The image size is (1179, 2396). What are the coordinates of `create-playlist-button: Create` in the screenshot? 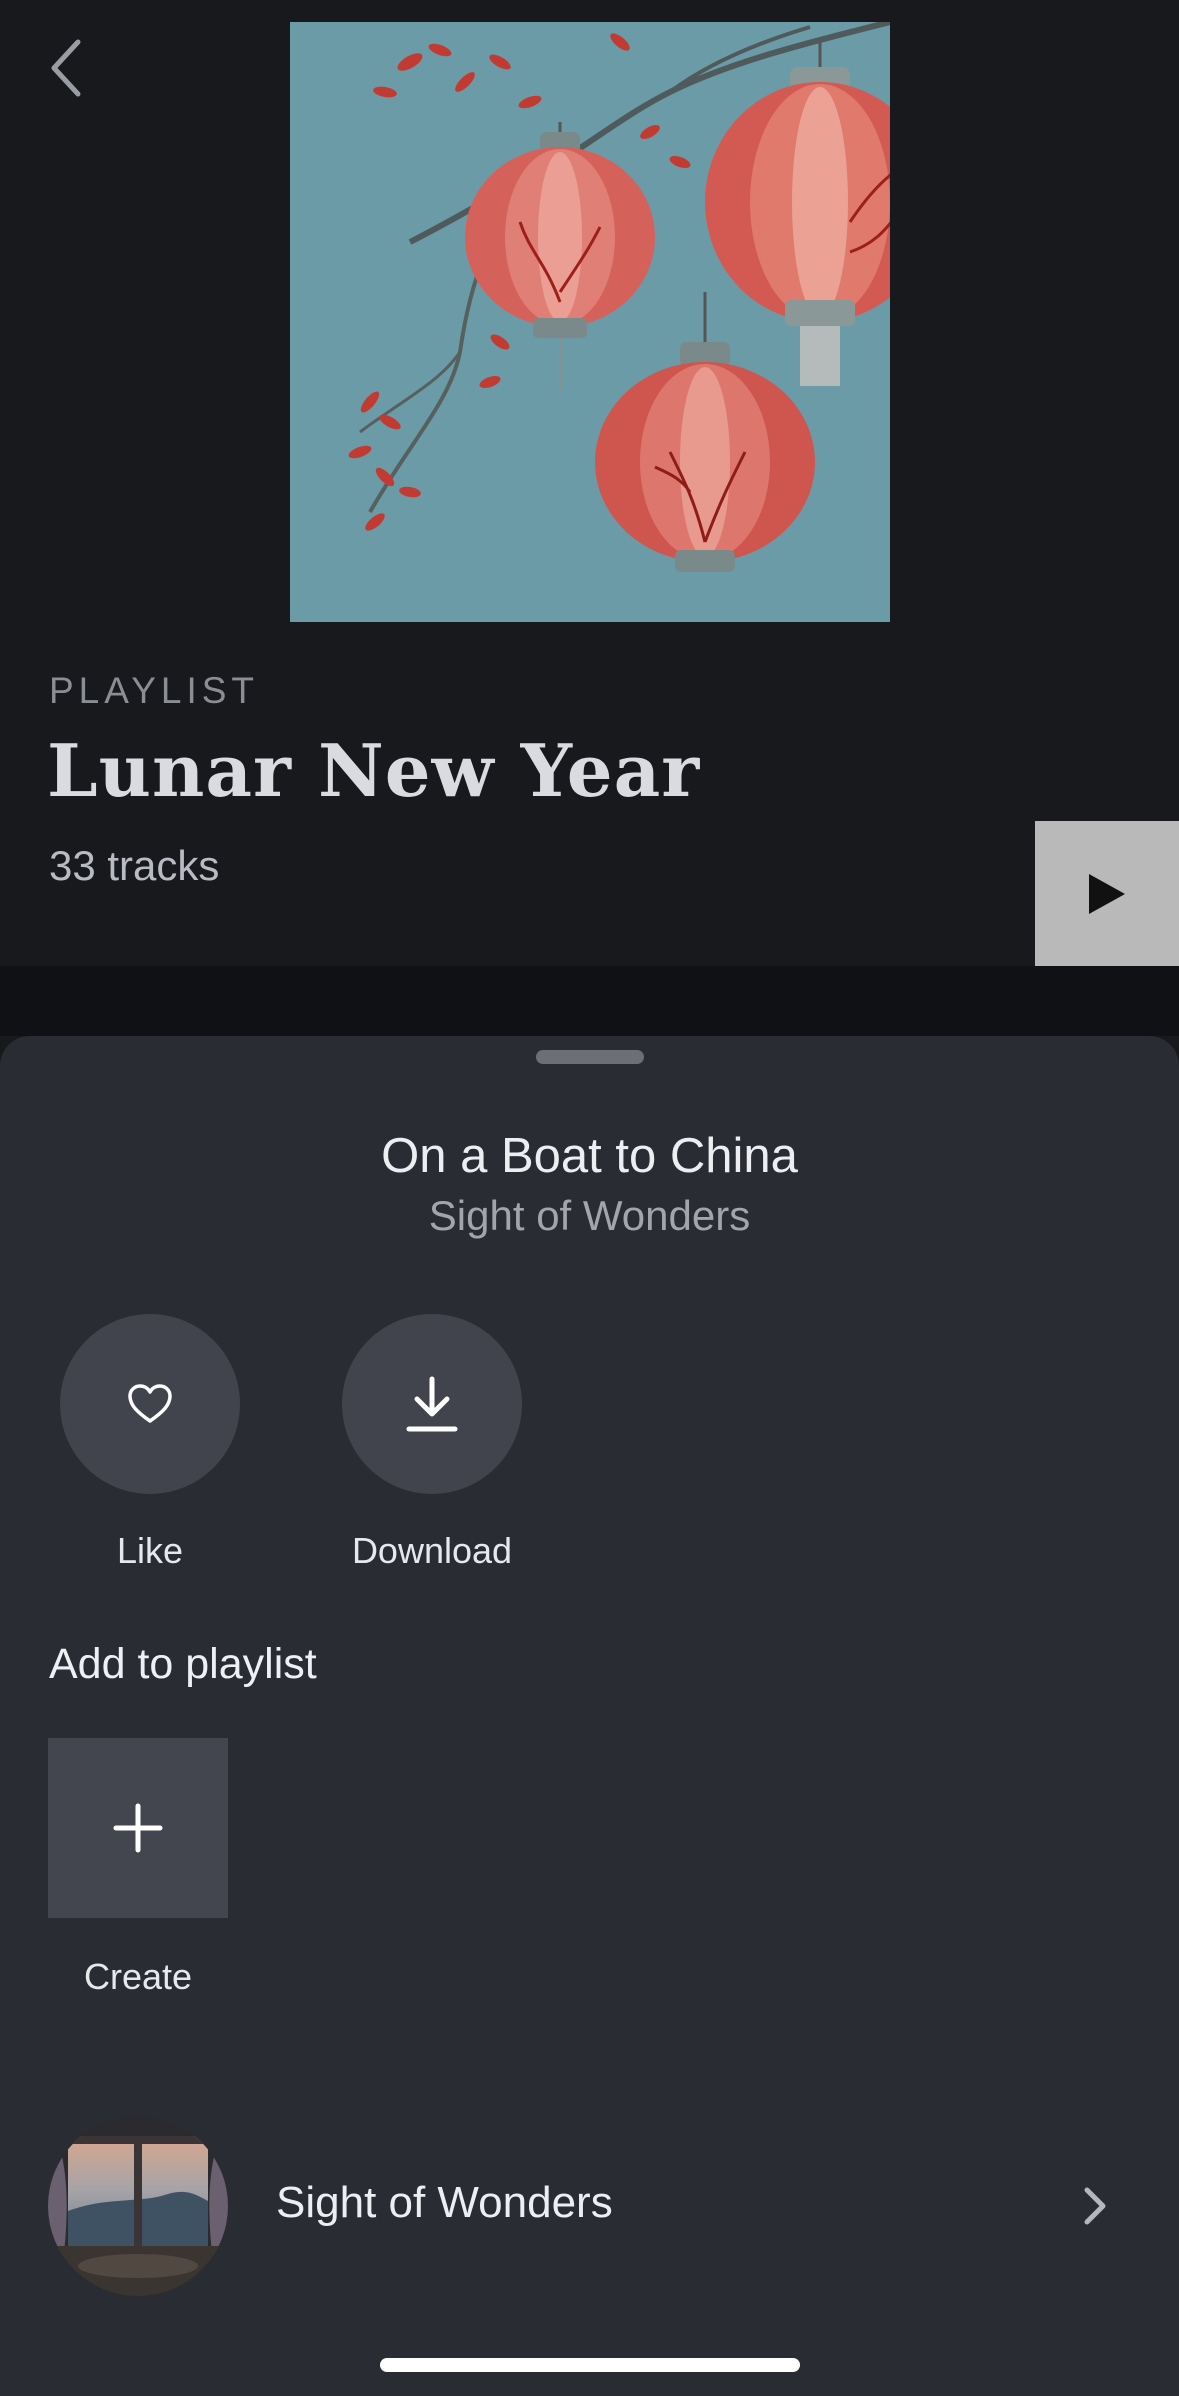 It's located at (138, 1868).